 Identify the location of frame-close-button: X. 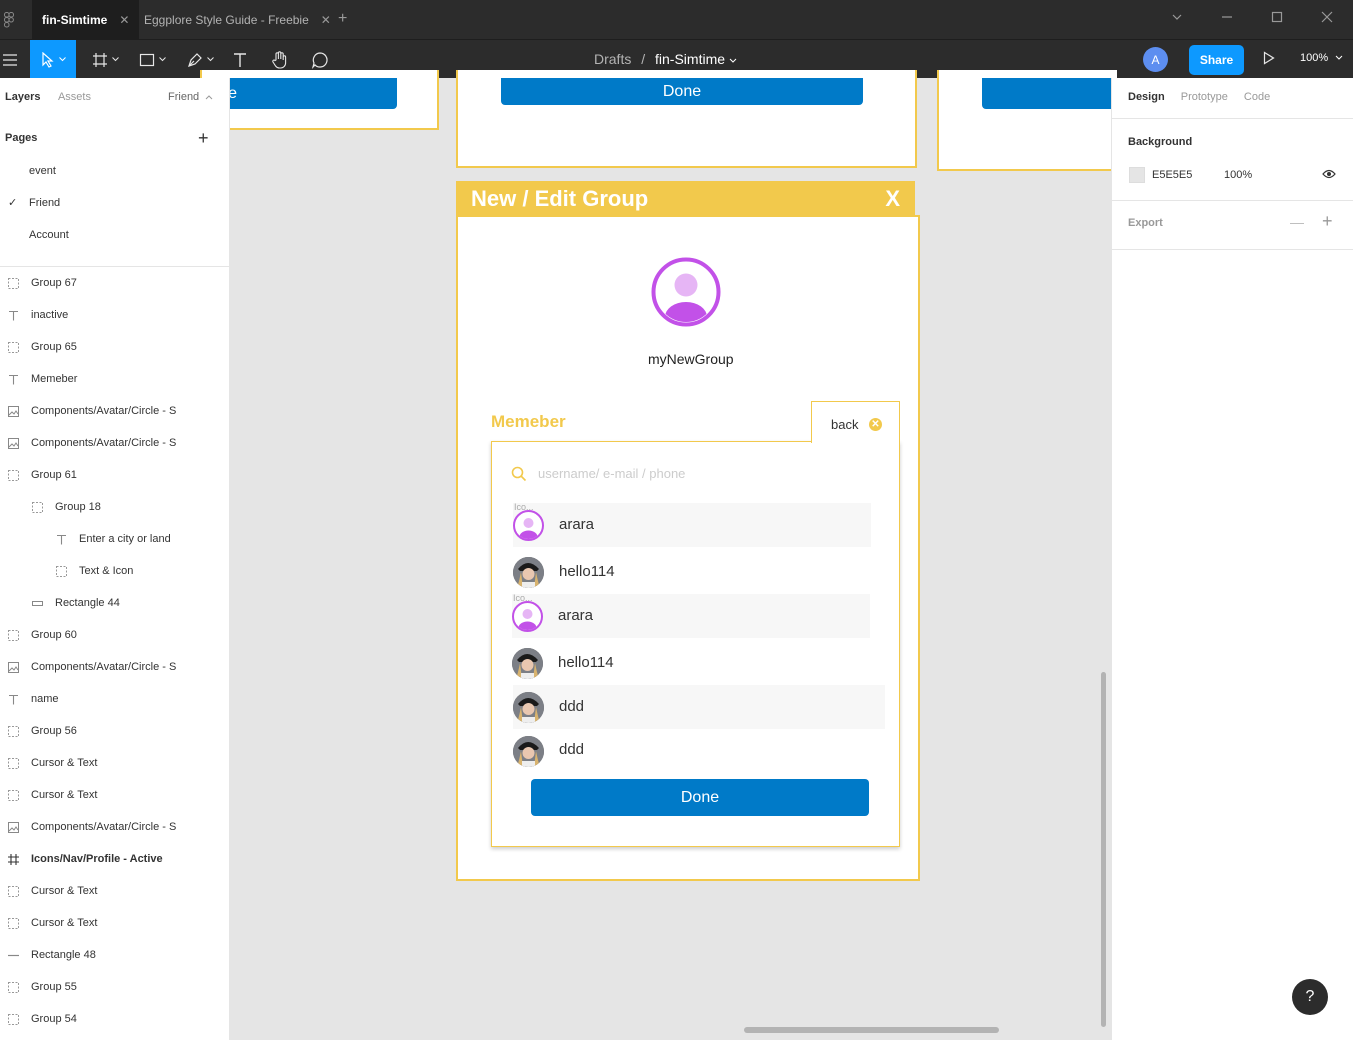
(892, 199).